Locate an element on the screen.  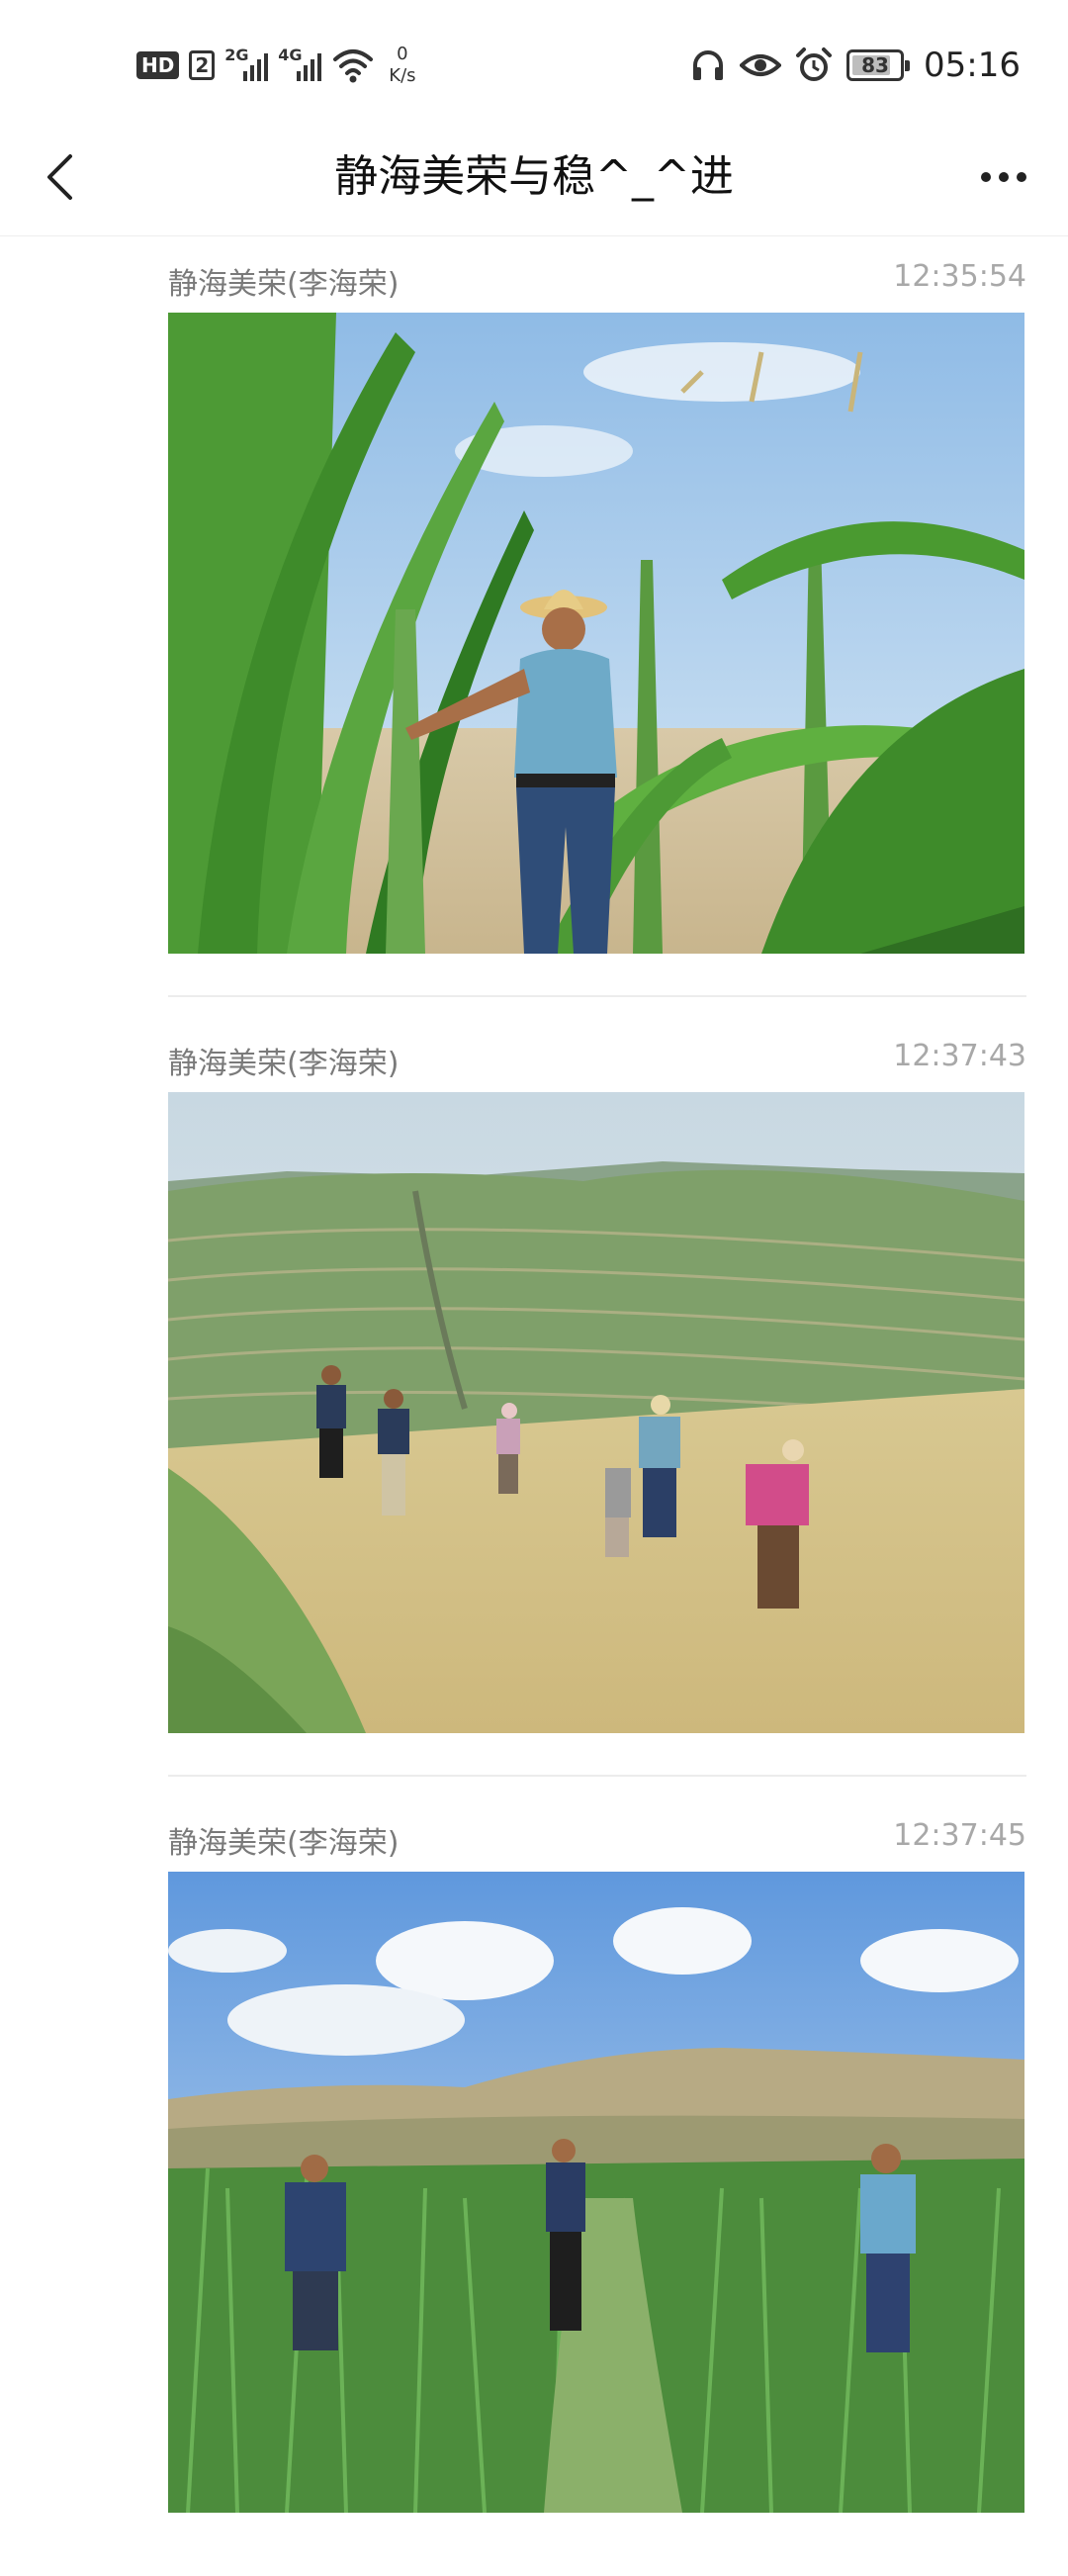
eye-icon is located at coordinates (761, 65).